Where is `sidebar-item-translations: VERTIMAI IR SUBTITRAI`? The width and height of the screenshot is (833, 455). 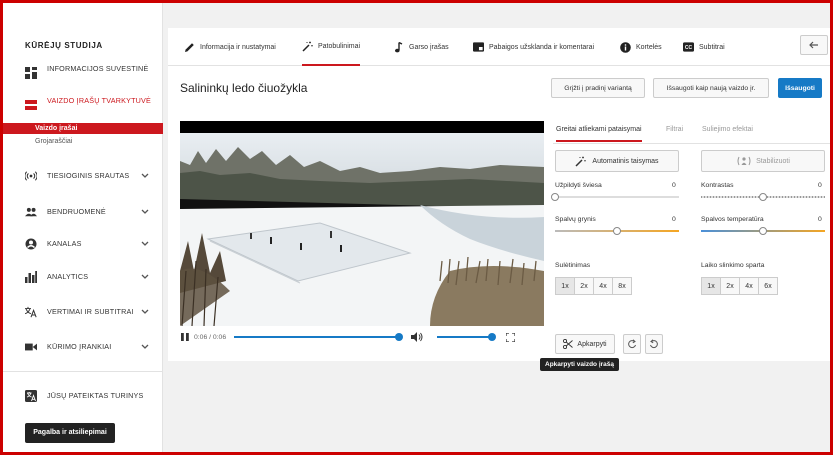 sidebar-item-translations: VERTIMAI IR SUBTITRAI is located at coordinates (83, 312).